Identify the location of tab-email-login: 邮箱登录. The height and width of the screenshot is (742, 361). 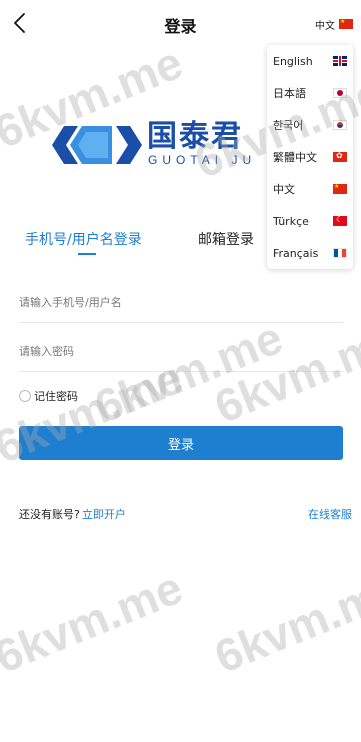
(226, 239).